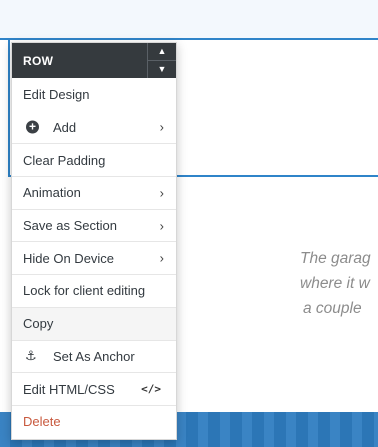  What do you see at coordinates (94, 94) in the screenshot?
I see `menu-item-edit-design: Edit Design` at bounding box center [94, 94].